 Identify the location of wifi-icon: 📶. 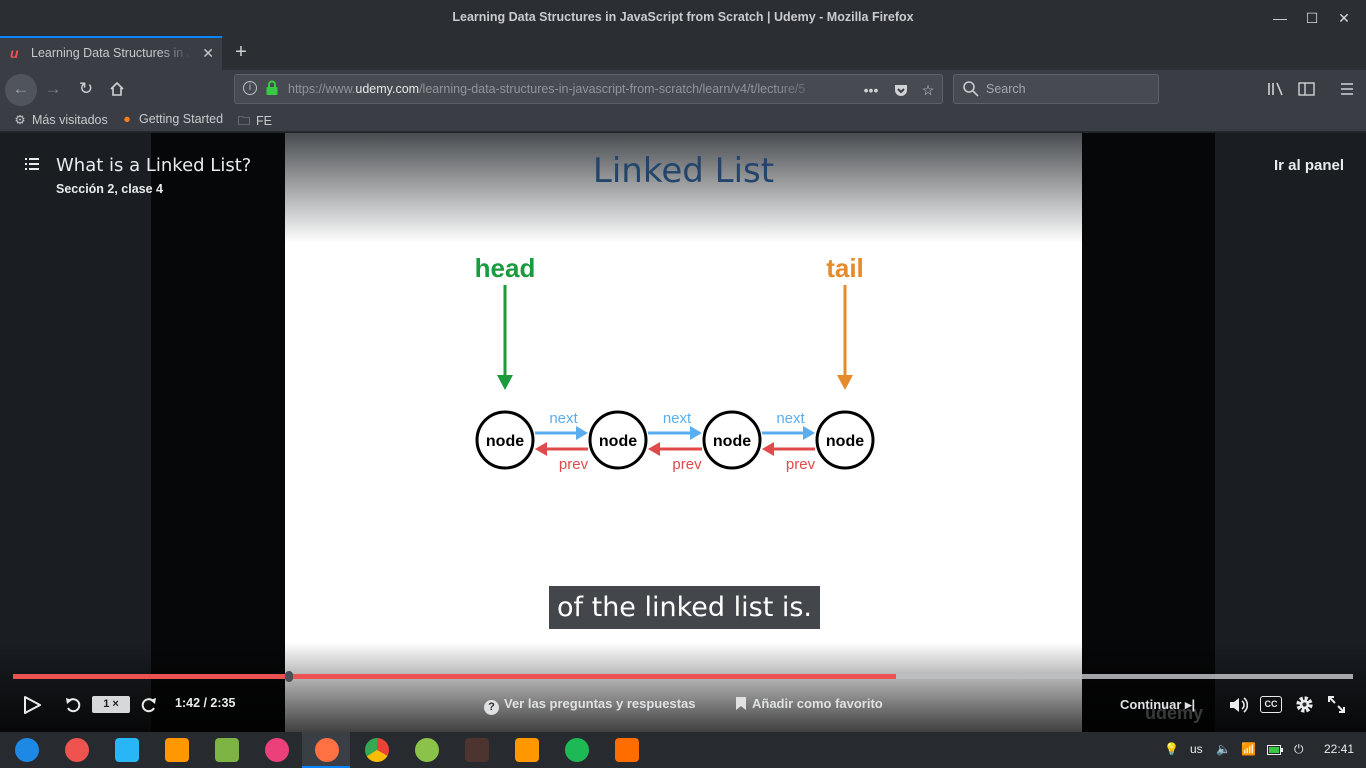
(1248, 749).